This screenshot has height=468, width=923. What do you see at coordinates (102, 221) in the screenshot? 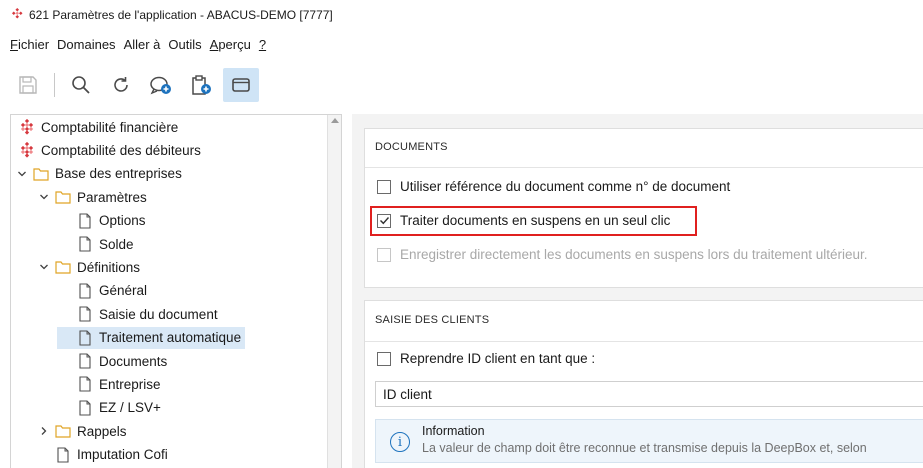
I see `tree-item: Options` at bounding box center [102, 221].